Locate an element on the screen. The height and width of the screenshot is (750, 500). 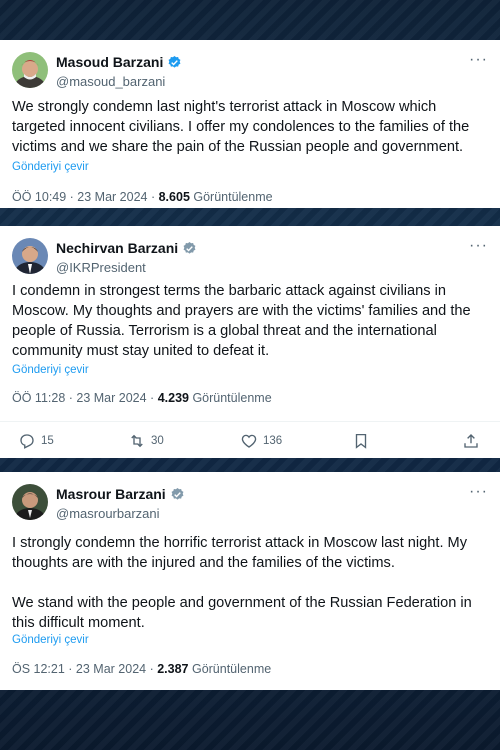
heart-icon is located at coordinates (249, 441).